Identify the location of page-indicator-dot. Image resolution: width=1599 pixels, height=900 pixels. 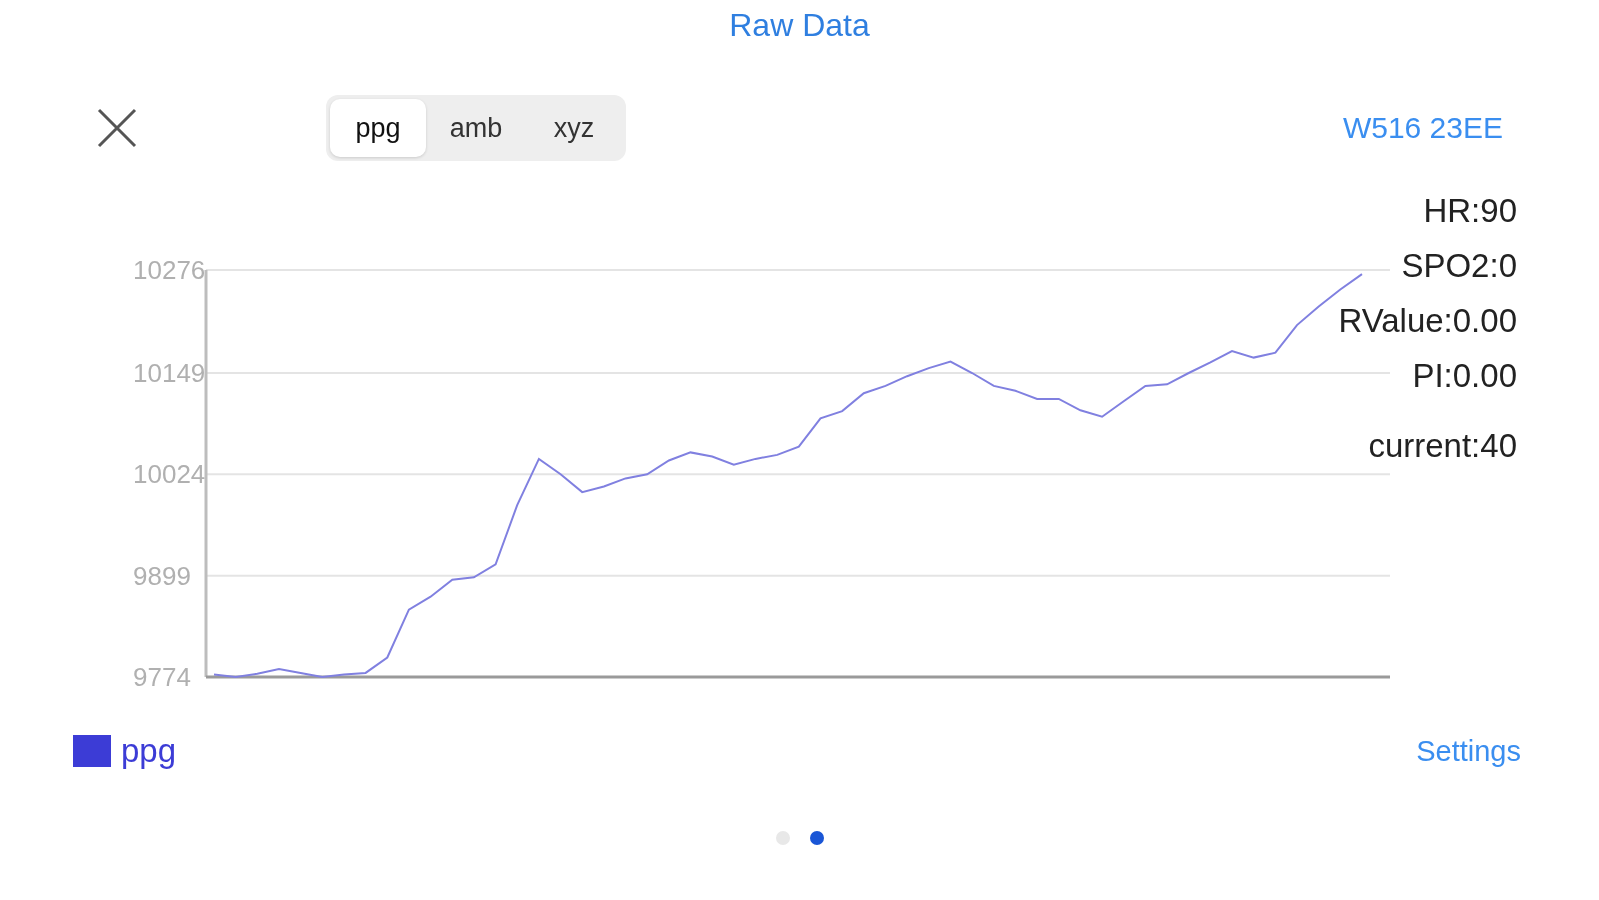
(817, 838).